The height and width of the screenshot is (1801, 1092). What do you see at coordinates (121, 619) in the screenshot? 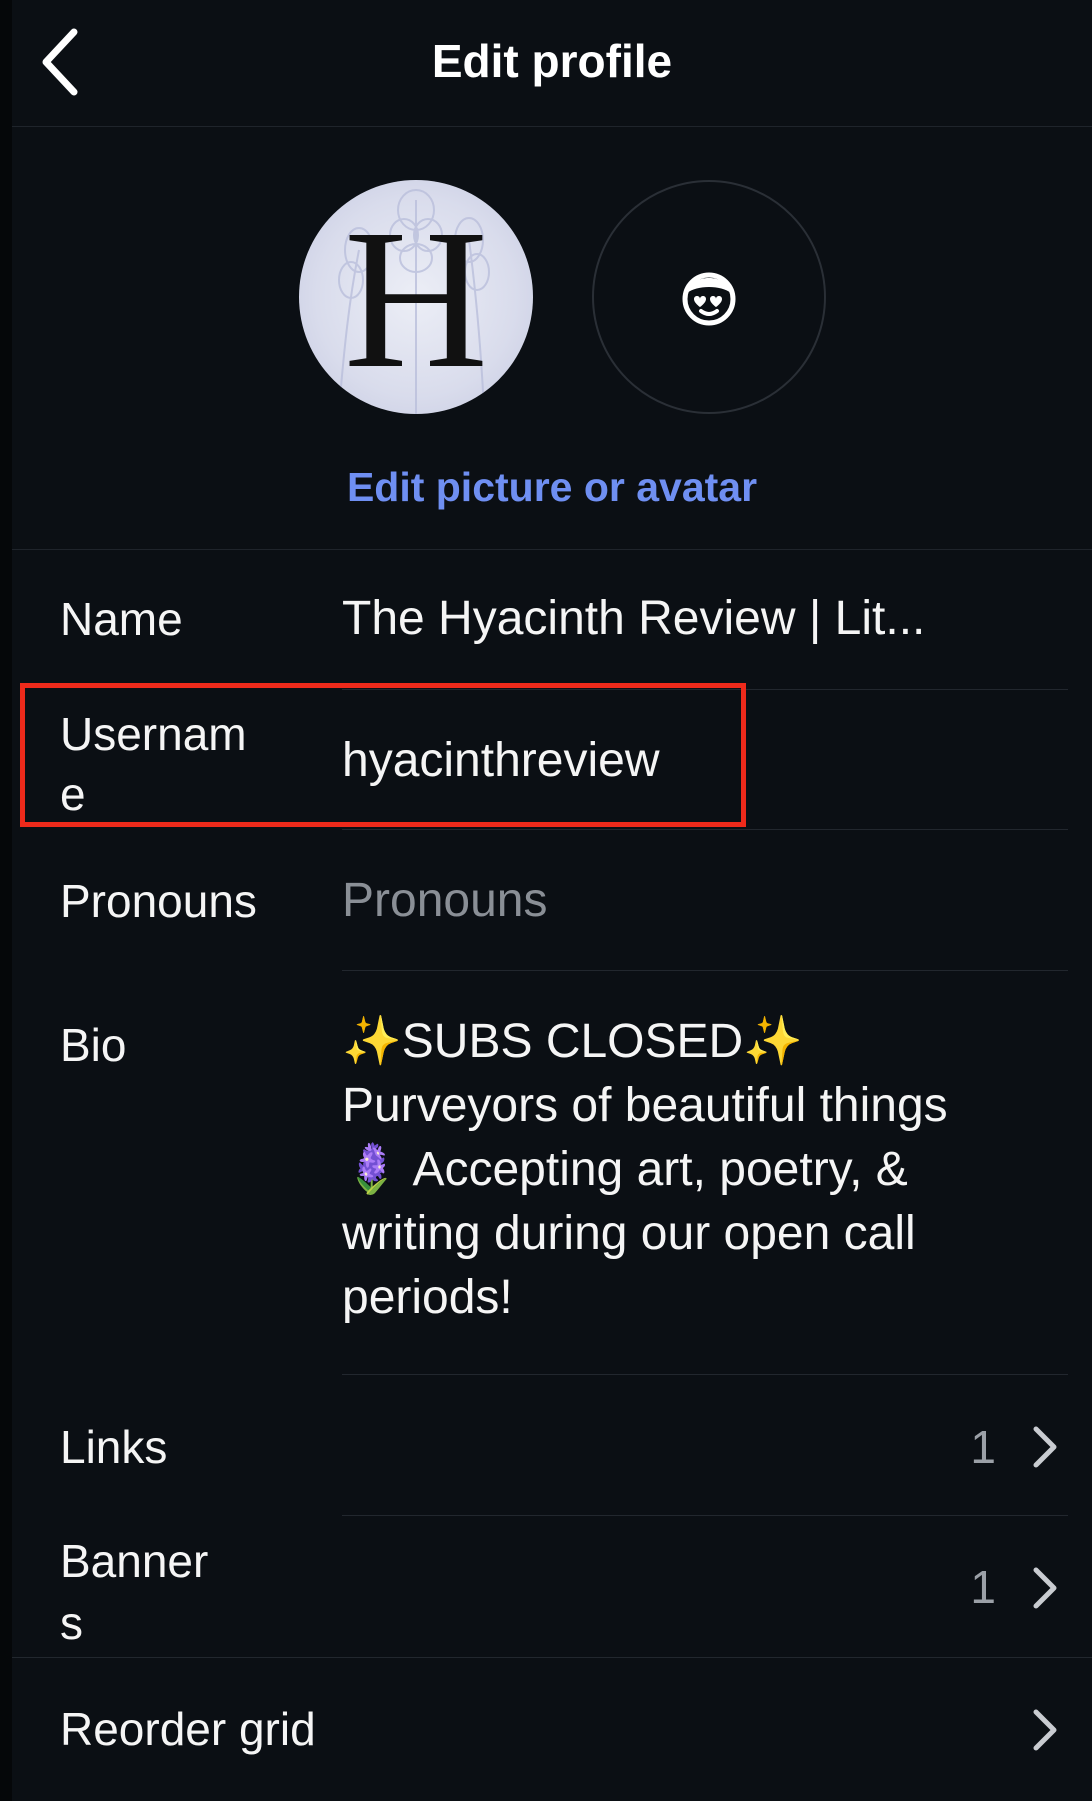
I see `name-label: Name` at bounding box center [121, 619].